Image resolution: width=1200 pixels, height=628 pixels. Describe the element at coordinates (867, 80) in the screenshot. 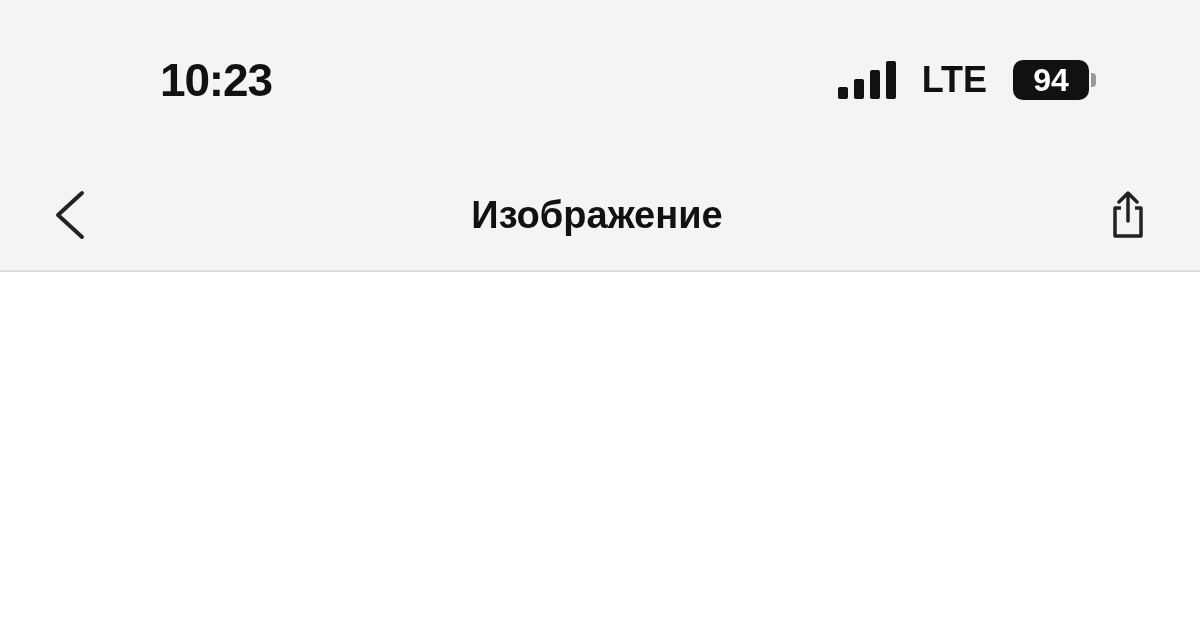

I see `signal-icon` at that location.